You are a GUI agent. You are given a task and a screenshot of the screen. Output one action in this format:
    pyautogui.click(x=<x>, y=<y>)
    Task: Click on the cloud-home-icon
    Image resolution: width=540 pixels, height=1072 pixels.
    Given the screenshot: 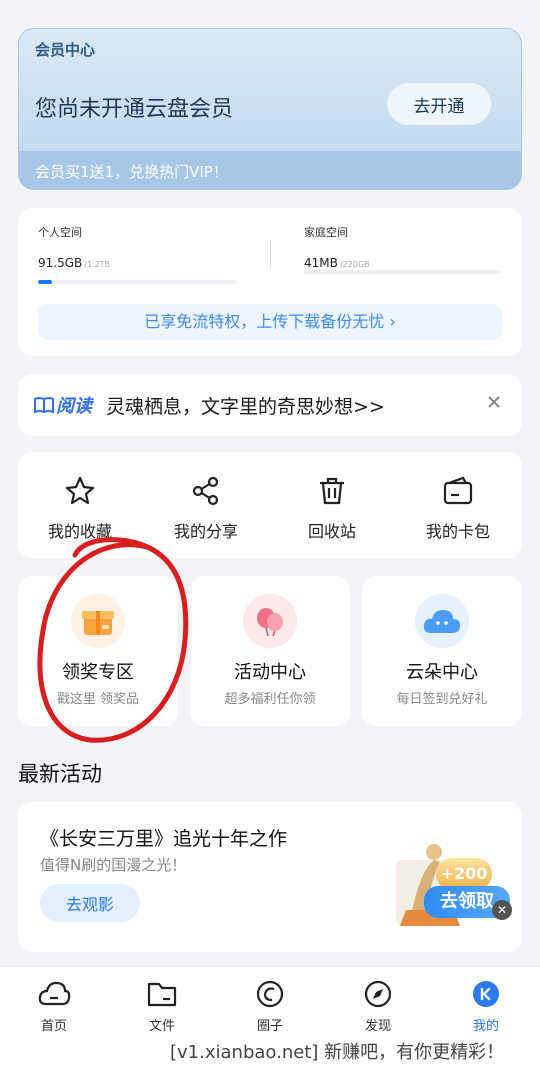 What is the action you would take?
    pyautogui.click(x=54, y=993)
    